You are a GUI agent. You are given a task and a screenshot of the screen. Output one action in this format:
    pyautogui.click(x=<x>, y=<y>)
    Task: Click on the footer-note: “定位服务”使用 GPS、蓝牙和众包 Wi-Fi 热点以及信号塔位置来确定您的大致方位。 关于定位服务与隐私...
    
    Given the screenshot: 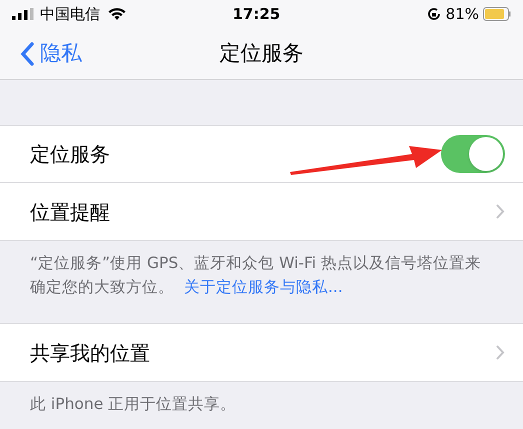 What is the action you would take?
    pyautogui.click(x=255, y=275)
    